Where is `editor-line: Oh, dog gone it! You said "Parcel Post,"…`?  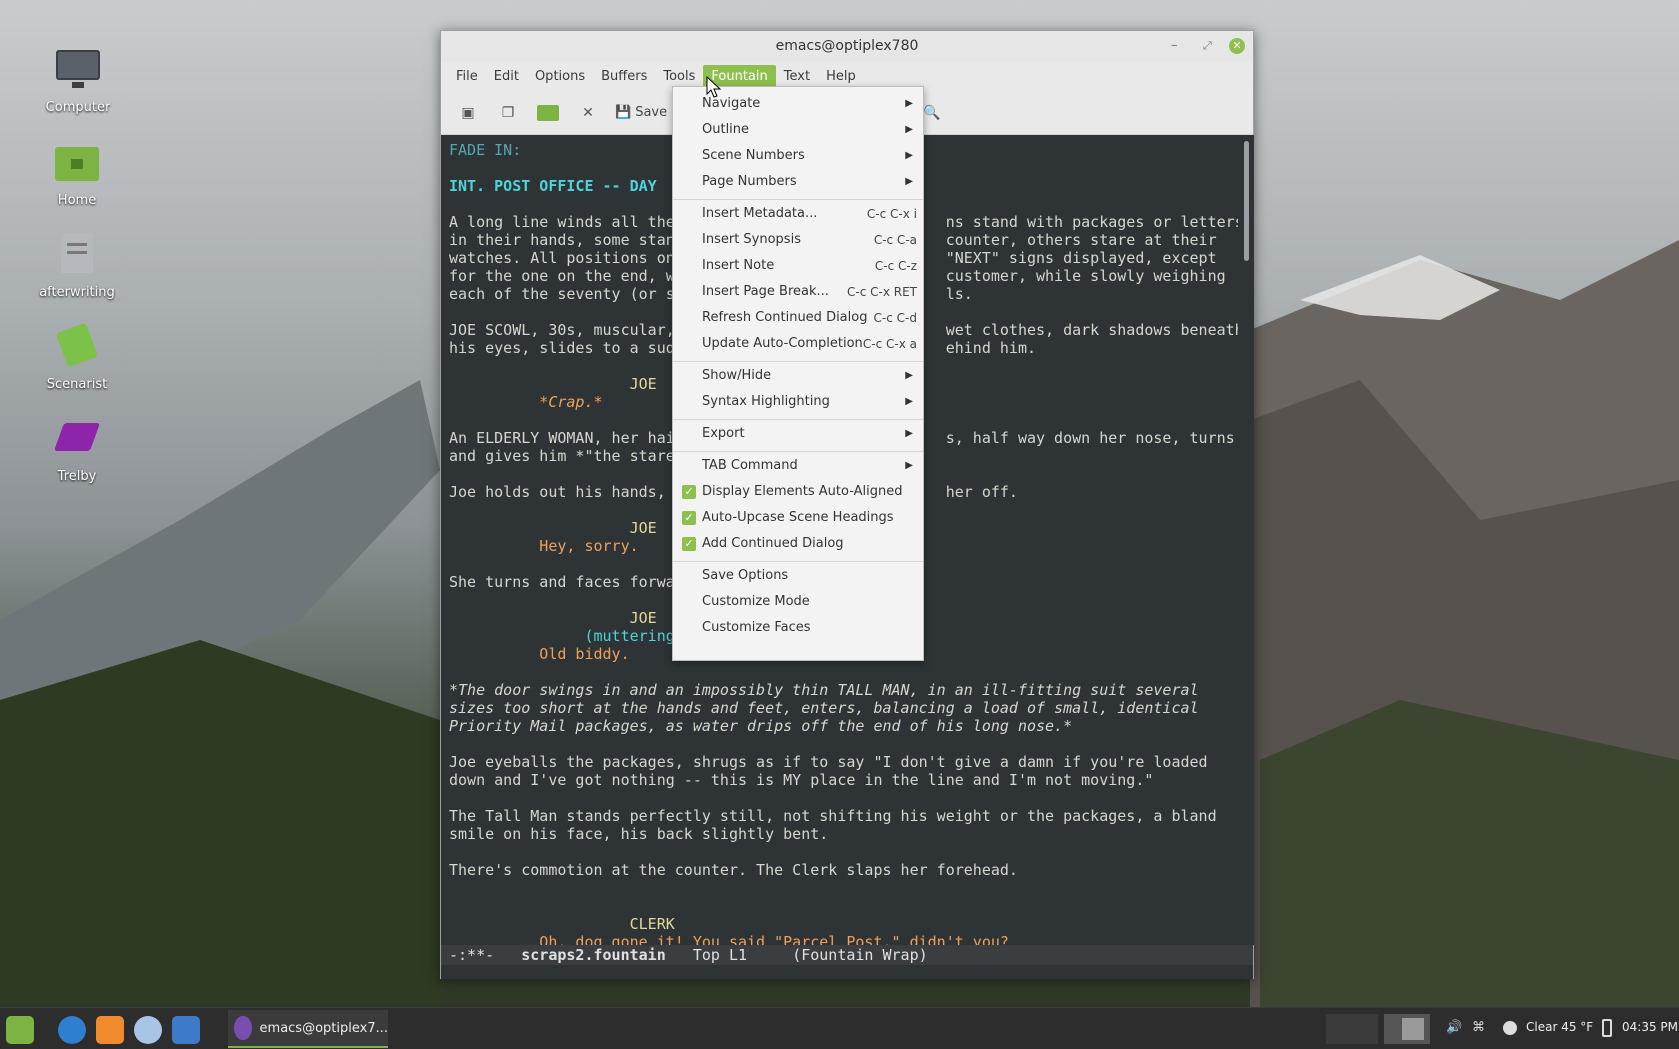
editor-line: Oh, dog gone it! You said "Parcel Post,"… is located at coordinates (729, 939).